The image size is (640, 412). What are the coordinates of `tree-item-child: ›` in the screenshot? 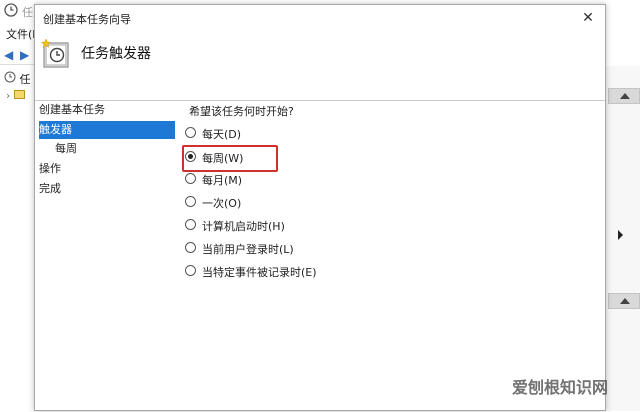 It's located at (15, 95).